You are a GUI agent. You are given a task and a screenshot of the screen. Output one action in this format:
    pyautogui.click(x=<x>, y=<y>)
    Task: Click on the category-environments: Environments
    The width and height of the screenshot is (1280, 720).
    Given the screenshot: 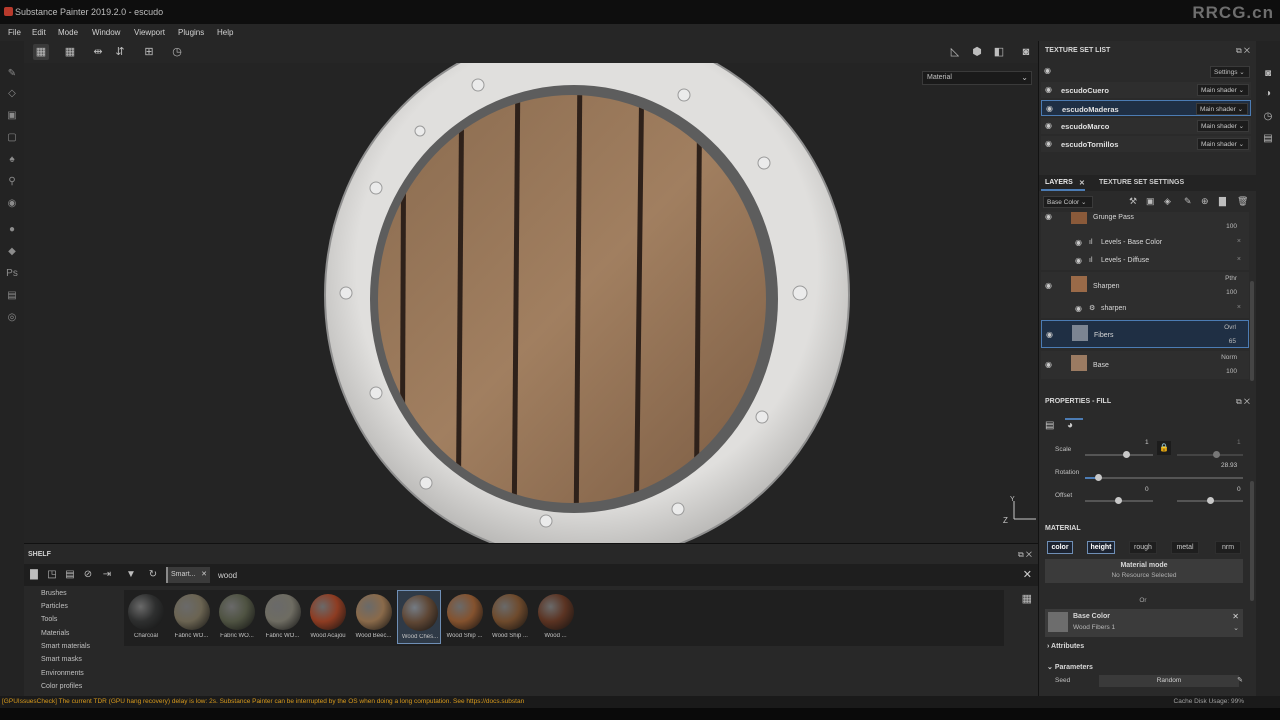 What is the action you would take?
    pyautogui.click(x=62, y=673)
    